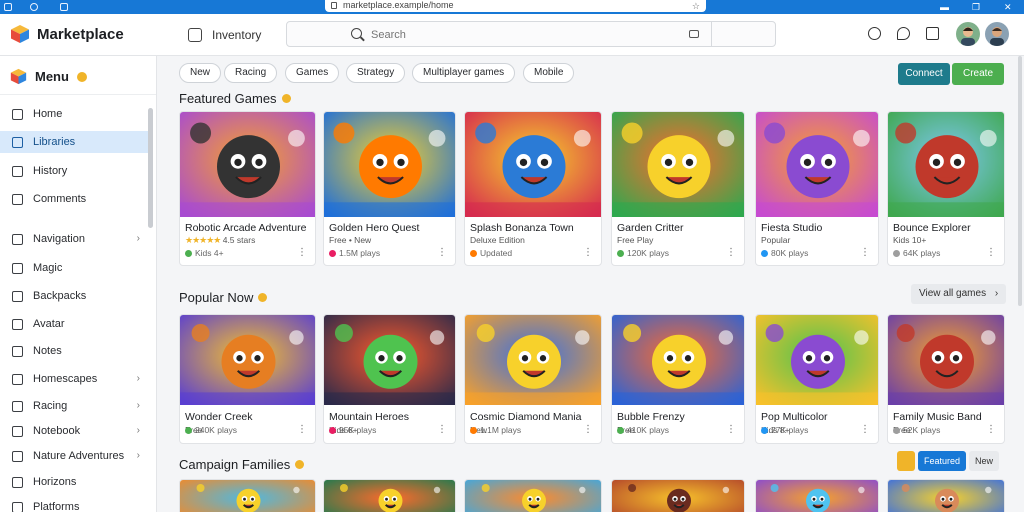 The width and height of the screenshot is (1024, 512). I want to click on game-title: Golden Hero Quest, so click(374, 228).